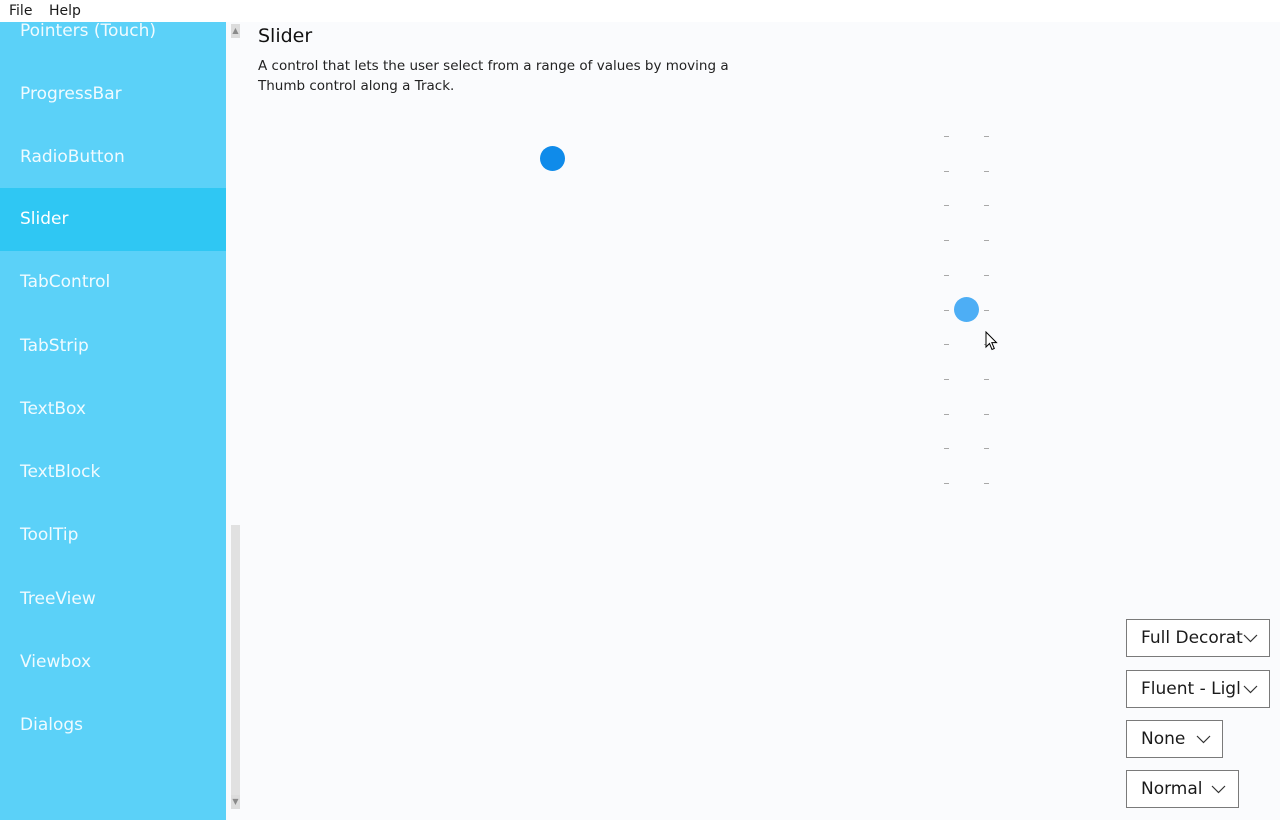 This screenshot has width=1280, height=820. Describe the element at coordinates (113, 472) in the screenshot. I see `sidebar-item-textblock: TextBlock` at that location.